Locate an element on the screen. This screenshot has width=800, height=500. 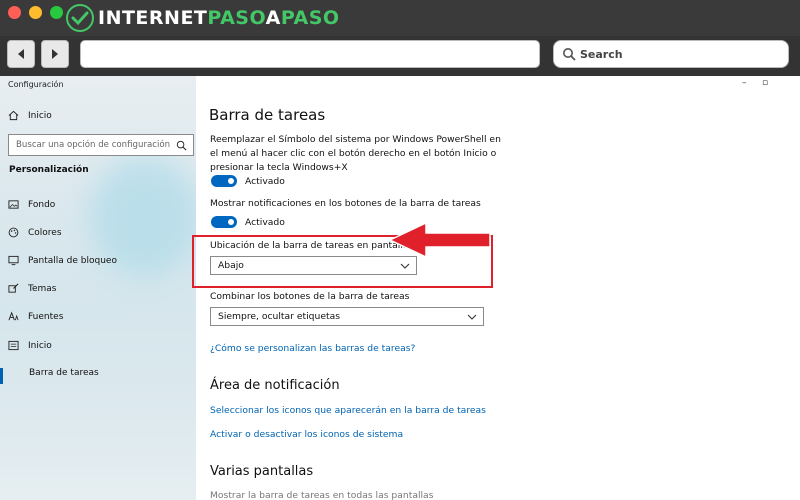
home-icon is located at coordinates (13, 115).